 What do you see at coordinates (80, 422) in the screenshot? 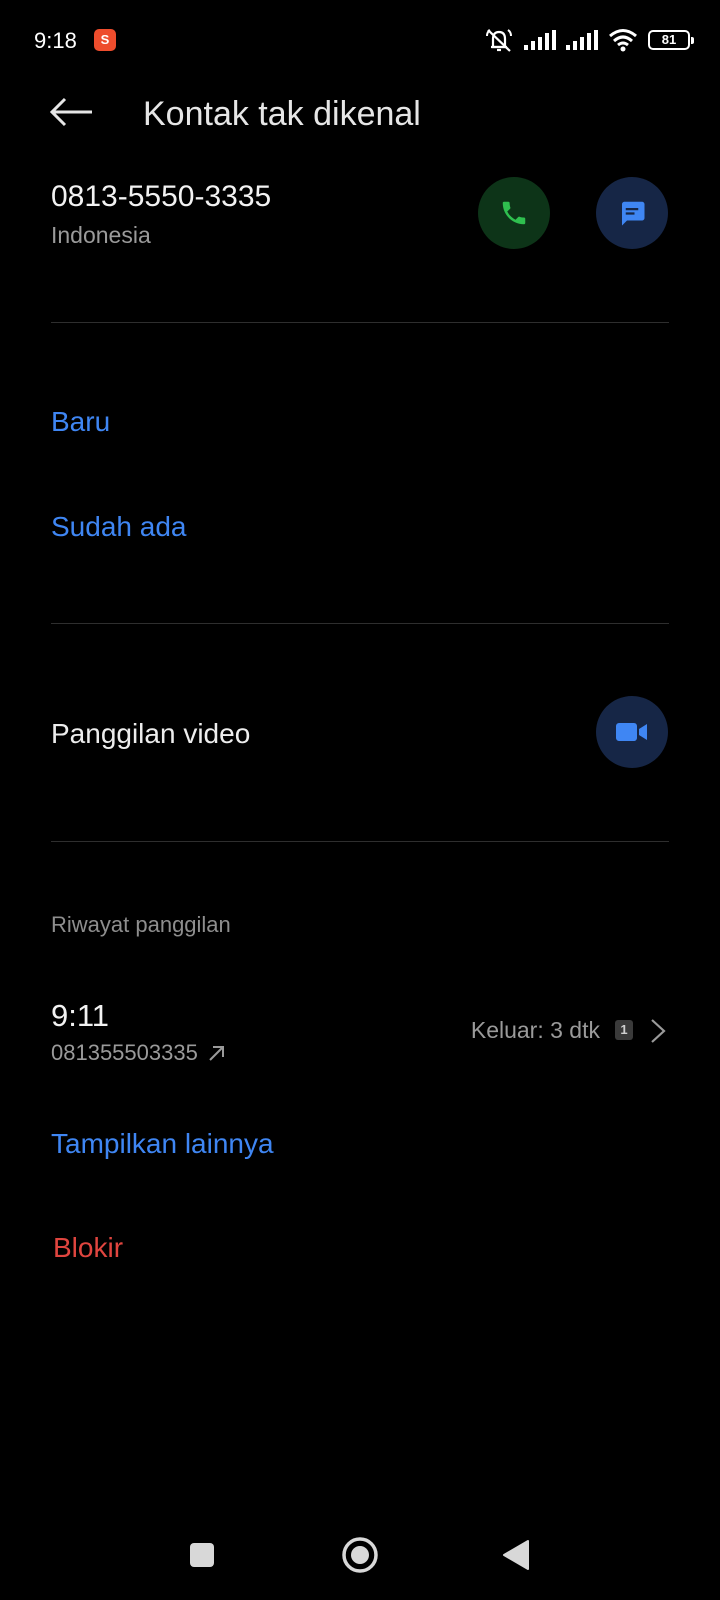
I see `add-new-contact-button: Baru` at bounding box center [80, 422].